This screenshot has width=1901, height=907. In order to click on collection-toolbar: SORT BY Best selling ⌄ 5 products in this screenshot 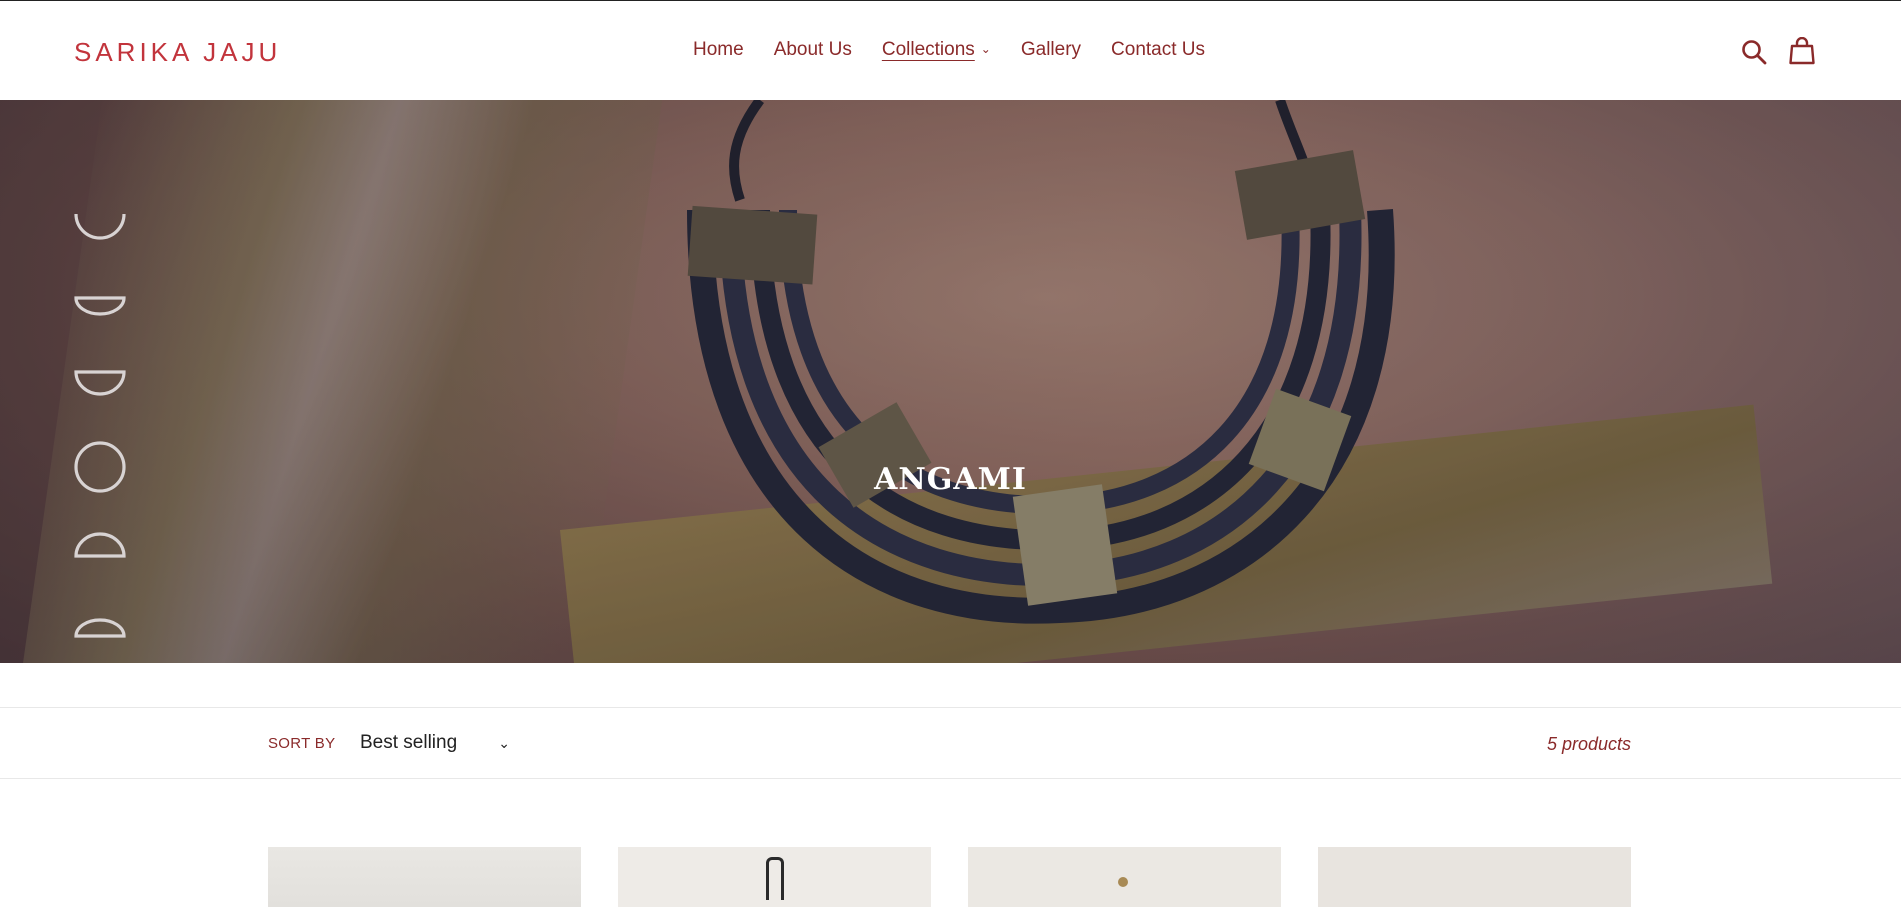, I will do `click(950, 743)`.